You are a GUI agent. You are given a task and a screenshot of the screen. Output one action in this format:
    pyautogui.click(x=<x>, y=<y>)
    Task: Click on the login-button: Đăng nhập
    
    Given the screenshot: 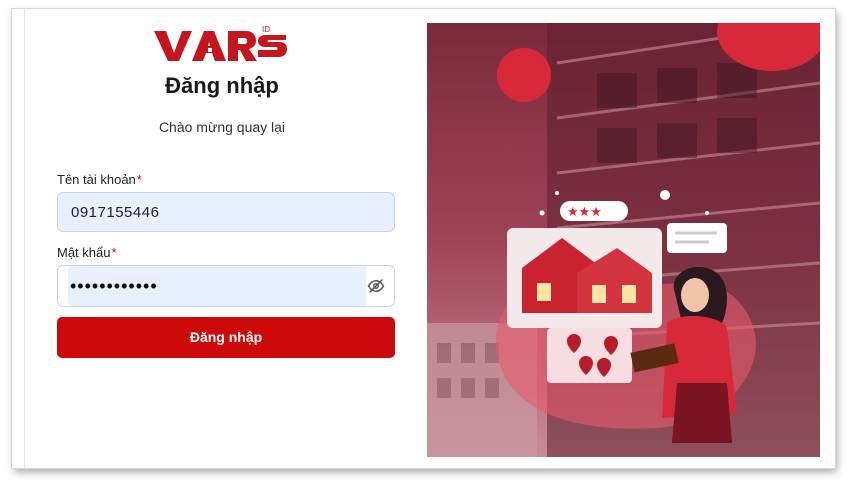 What is the action you would take?
    pyautogui.click(x=226, y=337)
    